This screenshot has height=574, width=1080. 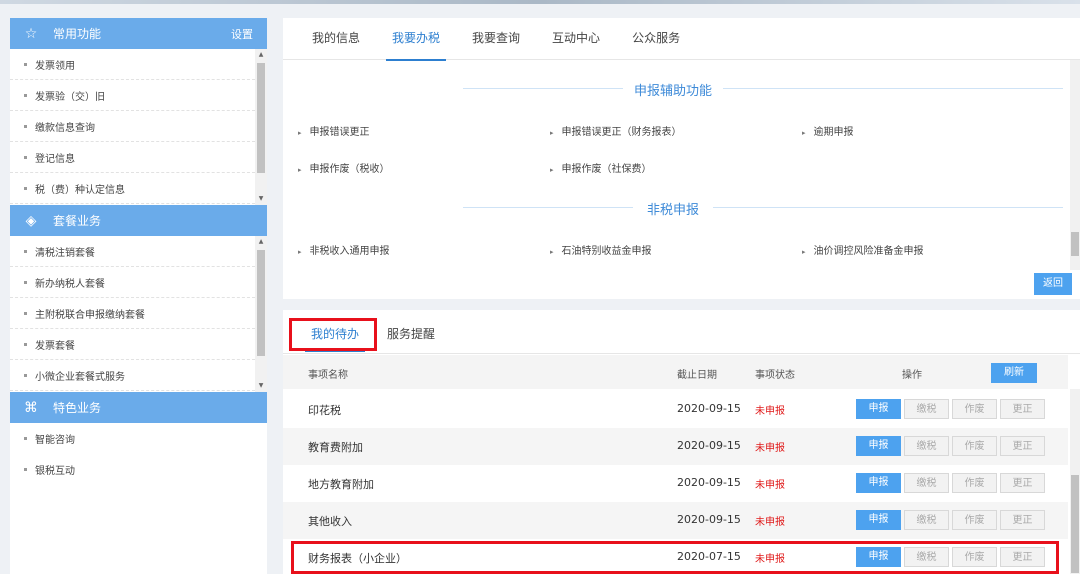 What do you see at coordinates (65, 253) in the screenshot?
I see `sidebar-item-label: 清税注销套餐` at bounding box center [65, 253].